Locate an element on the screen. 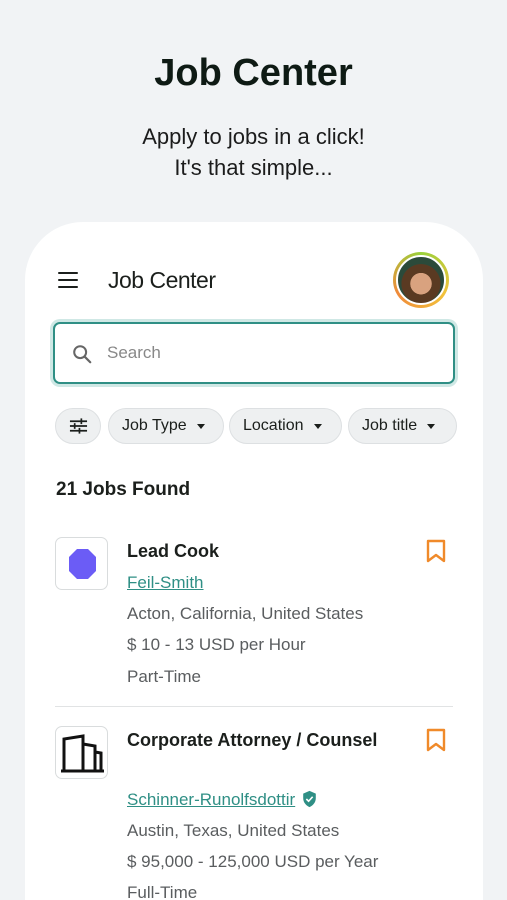 The width and height of the screenshot is (507, 900). app-bar: Job Center is located at coordinates (254, 280).